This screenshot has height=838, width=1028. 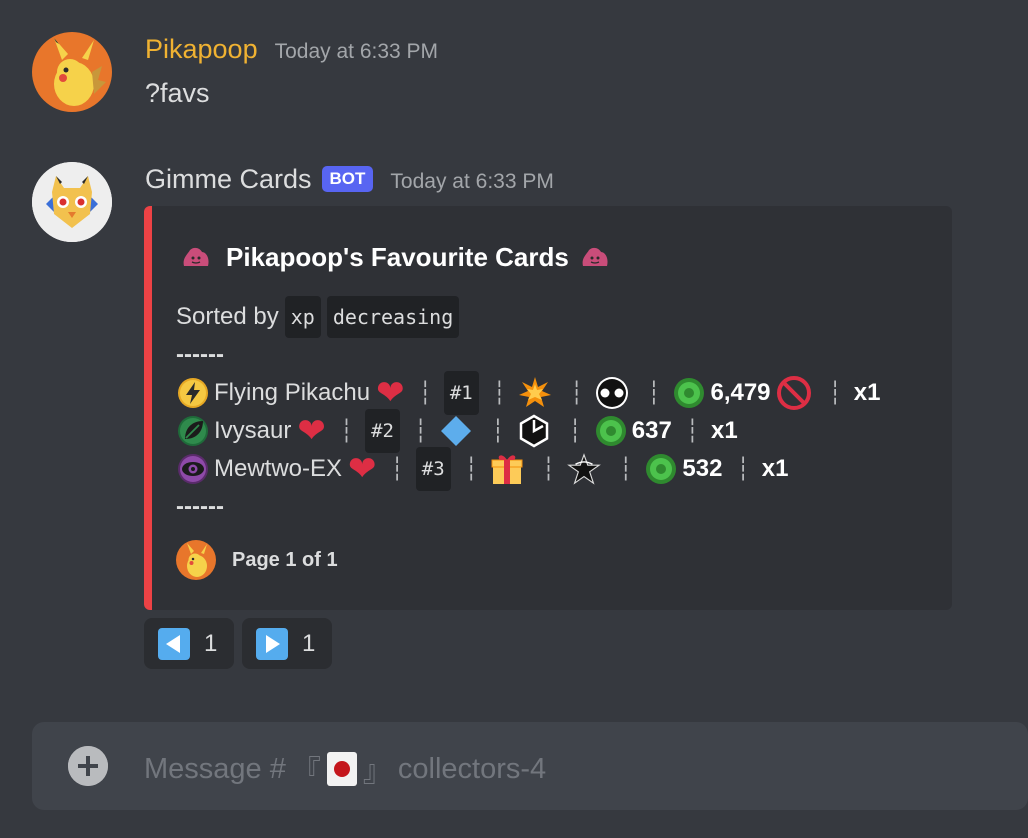 What do you see at coordinates (377, 772) in the screenshot?
I see `channel-bracket-close: 』` at bounding box center [377, 772].